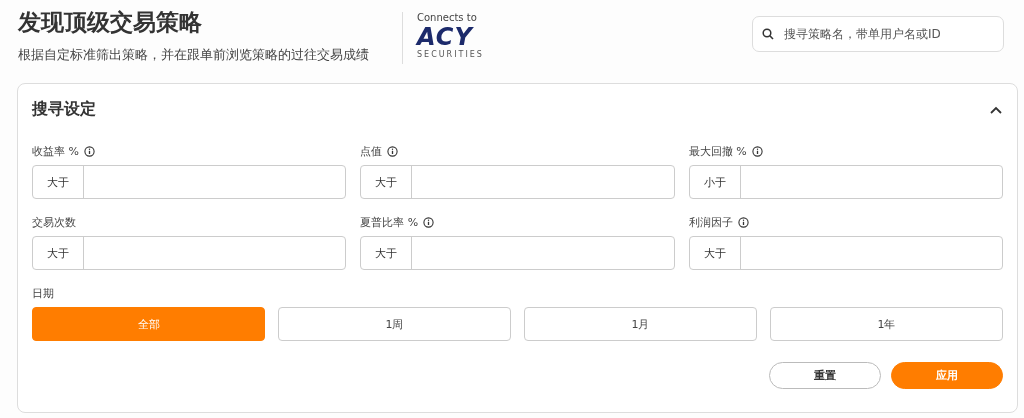  I want to click on filter-label: 交易次数, so click(54, 222).